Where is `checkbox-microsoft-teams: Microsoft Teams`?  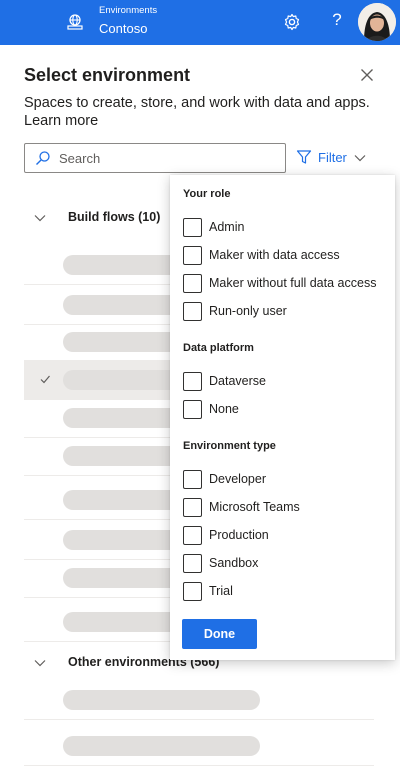 checkbox-microsoft-teams: Microsoft Teams is located at coordinates (288, 508).